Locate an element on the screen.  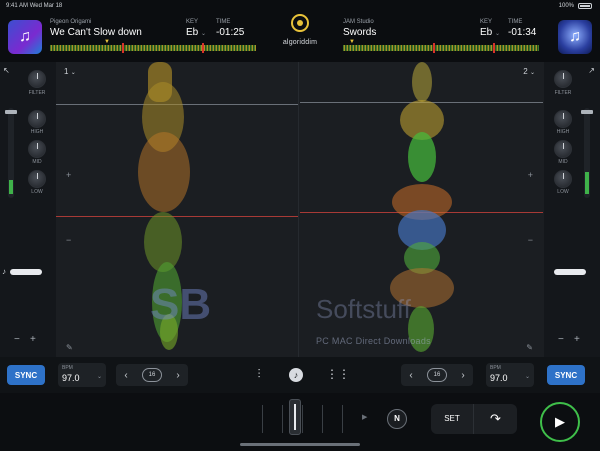
cue-icon: ↗ is located at coordinates (591, 70).